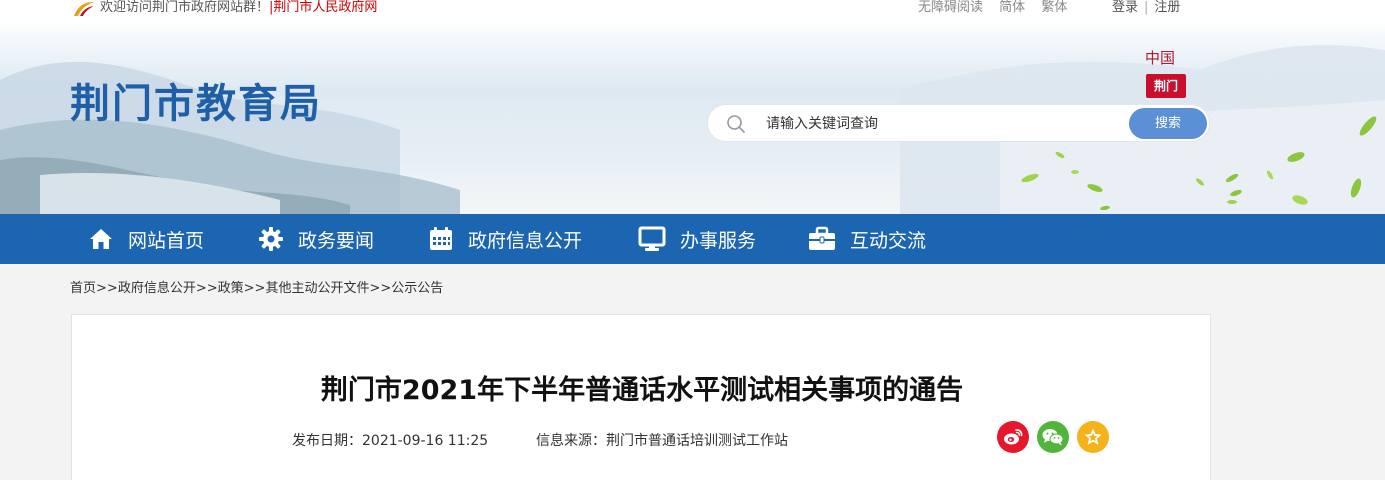  I want to click on share-weibo-button, so click(1013, 437).